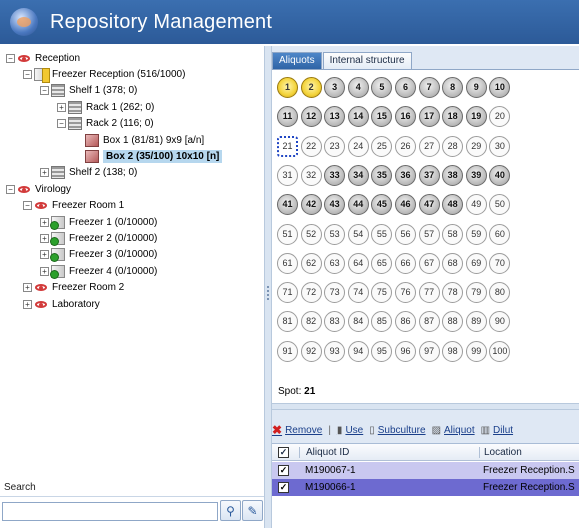 Image resolution: width=579 pixels, height=528 pixels. Describe the element at coordinates (358, 117) in the screenshot. I see `well-14: 14` at that location.